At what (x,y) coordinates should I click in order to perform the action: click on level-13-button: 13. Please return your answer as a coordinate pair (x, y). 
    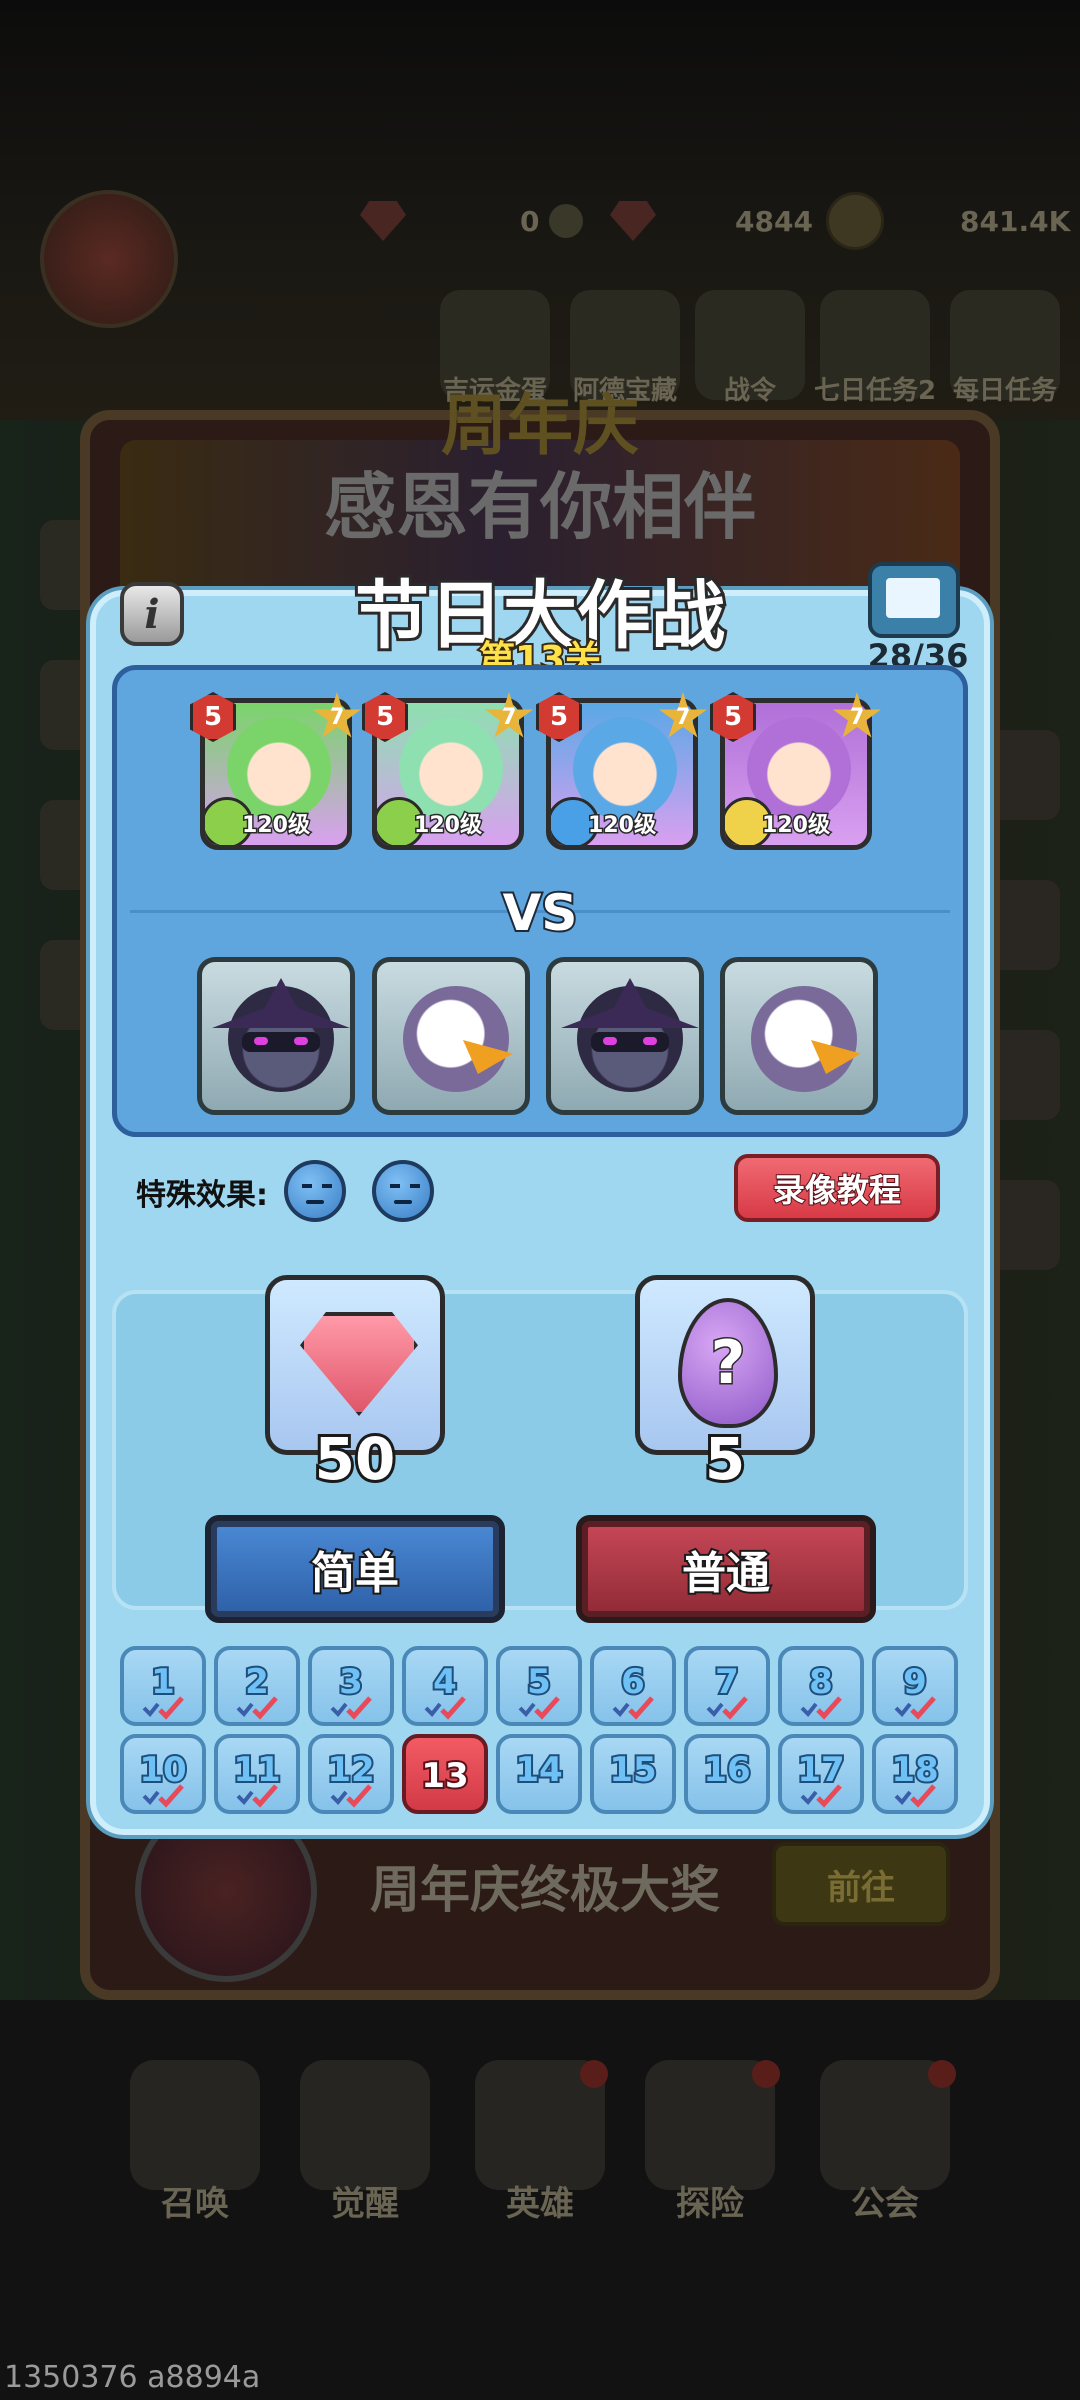
    Looking at the image, I should click on (445, 1774).